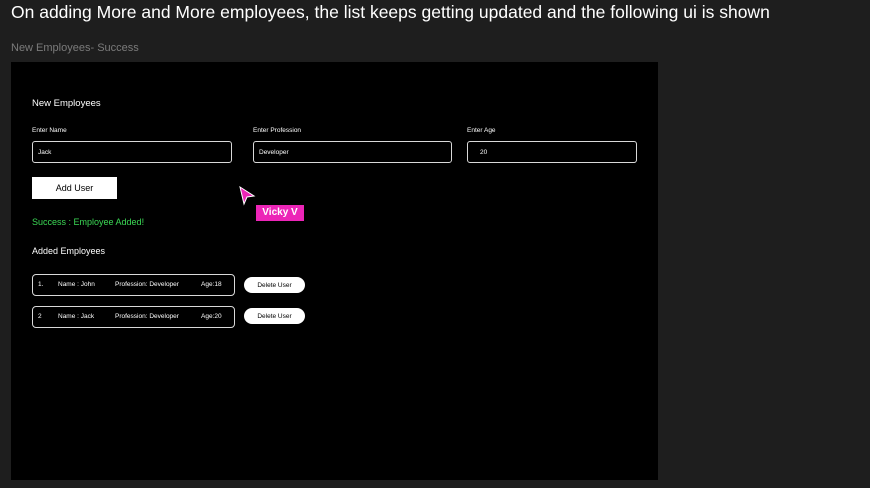 The width and height of the screenshot is (870, 488). Describe the element at coordinates (66, 103) in the screenshot. I see `form-title: New Employees` at that location.